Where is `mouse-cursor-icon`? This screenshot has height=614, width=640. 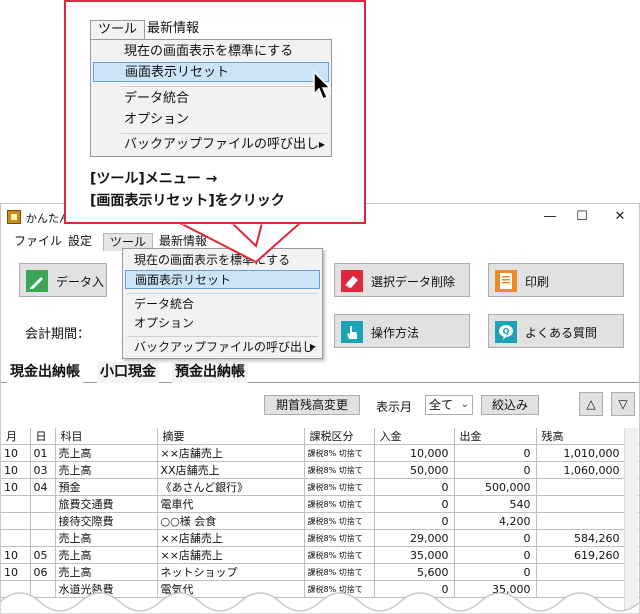 mouse-cursor-icon is located at coordinates (322, 85).